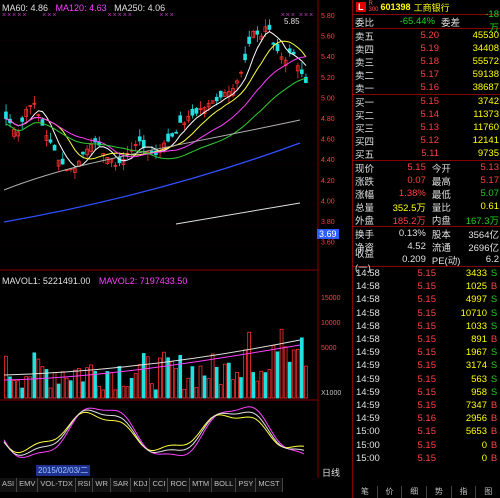  I want to click on trade-row: 14:59 5.16 2956 B, so click(426, 418).